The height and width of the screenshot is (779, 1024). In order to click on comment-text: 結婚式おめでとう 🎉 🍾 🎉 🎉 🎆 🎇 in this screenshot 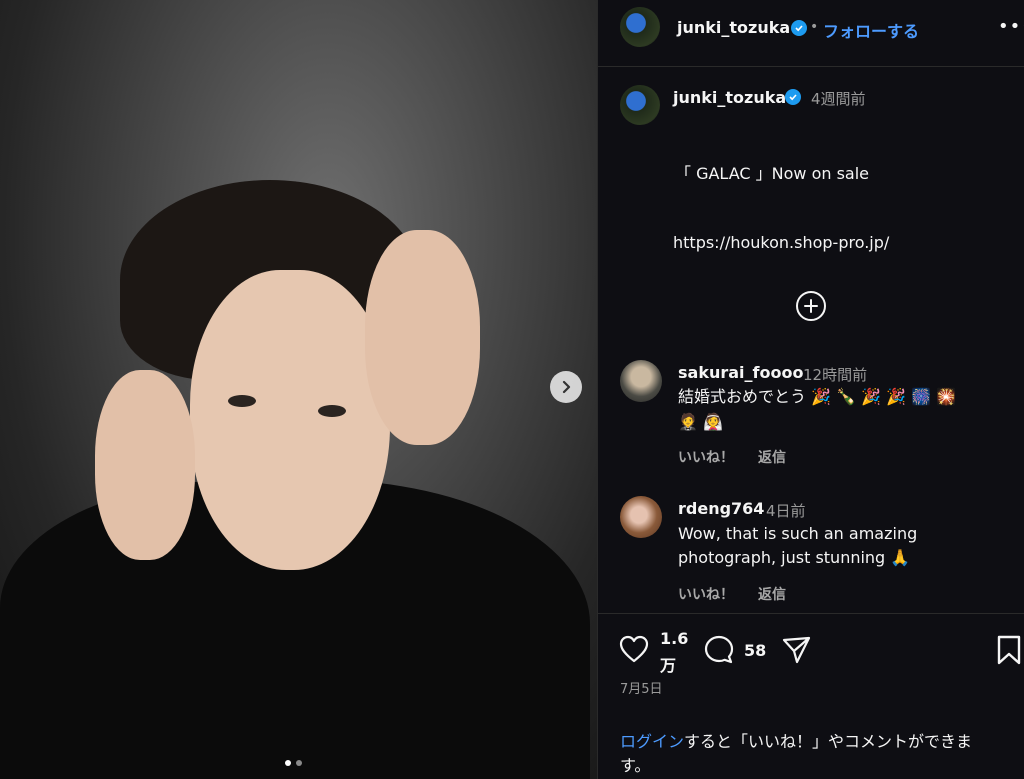, I will do `click(817, 396)`.